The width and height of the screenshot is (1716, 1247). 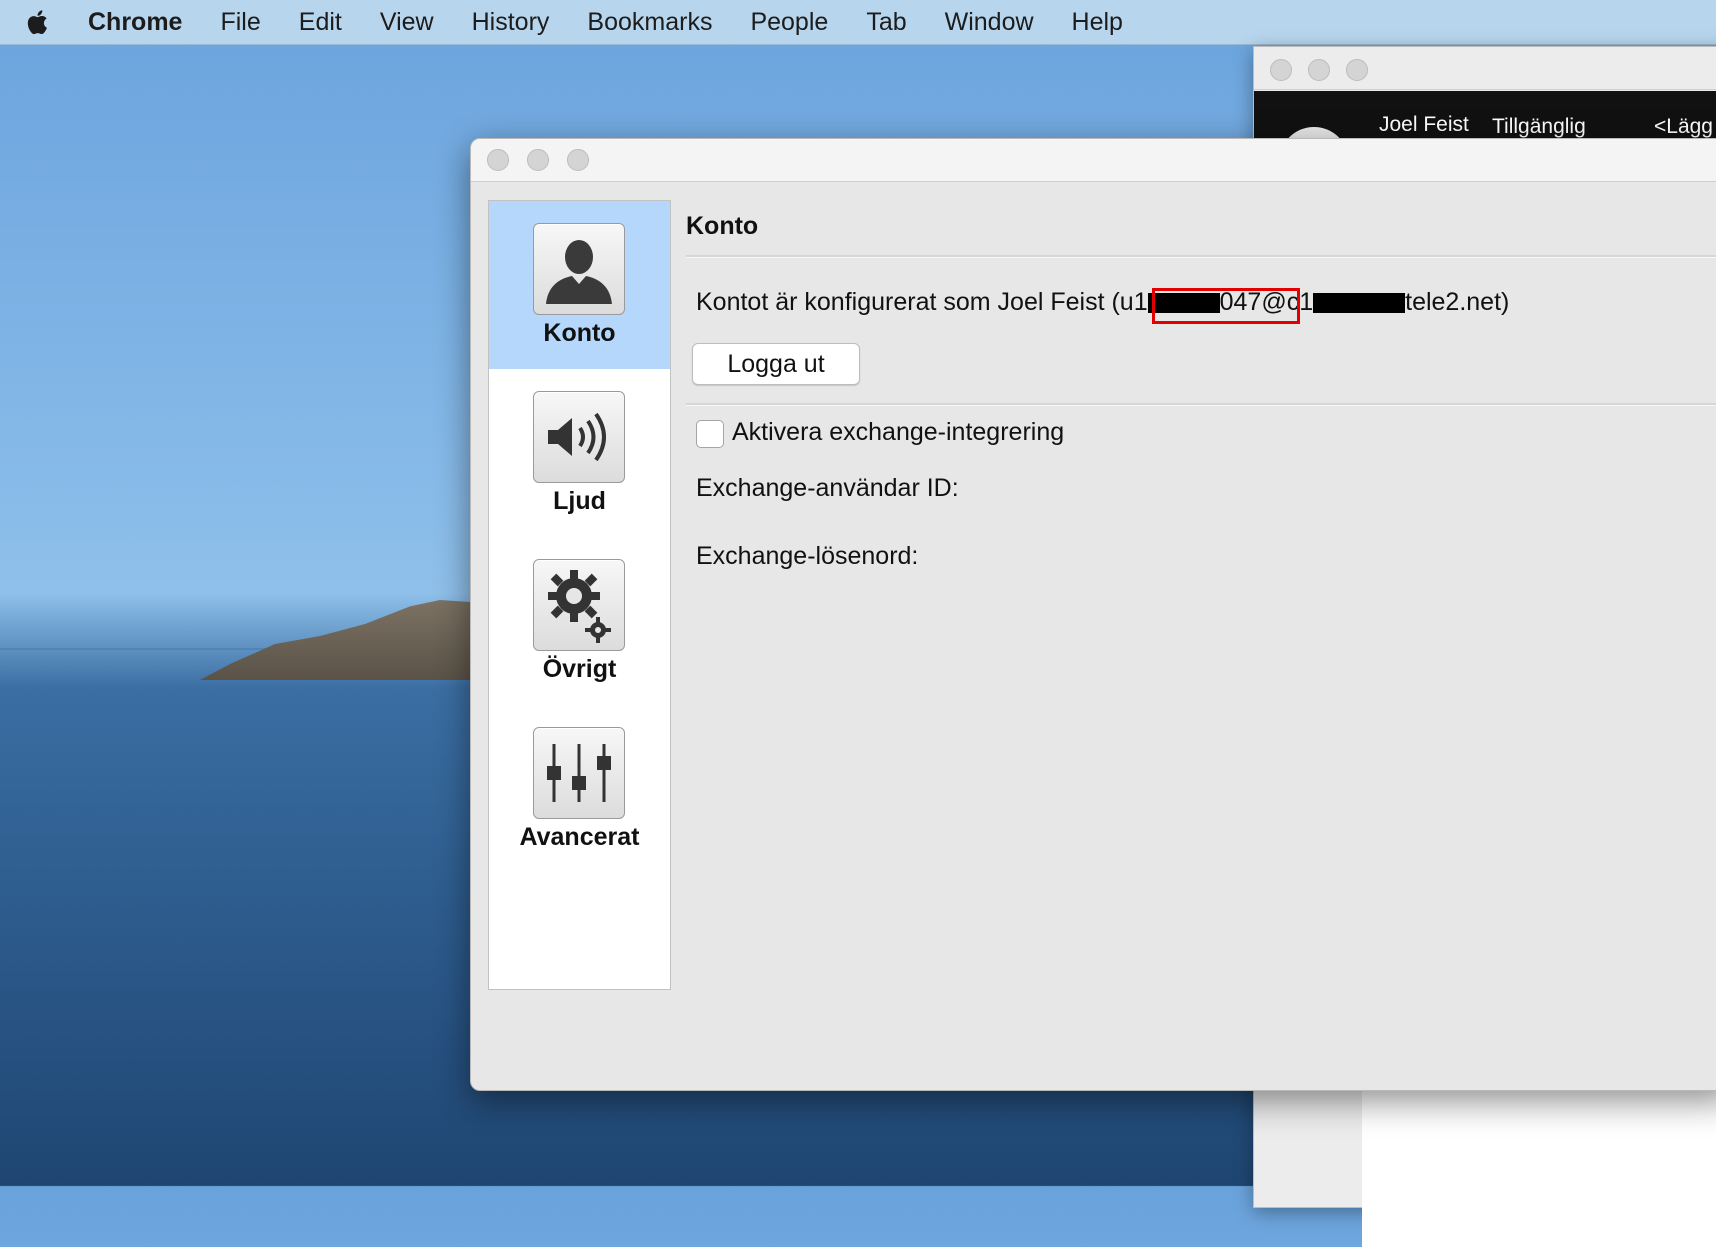 I want to click on sidebar-item-ovrigt: Övrigt, so click(x=579, y=621).